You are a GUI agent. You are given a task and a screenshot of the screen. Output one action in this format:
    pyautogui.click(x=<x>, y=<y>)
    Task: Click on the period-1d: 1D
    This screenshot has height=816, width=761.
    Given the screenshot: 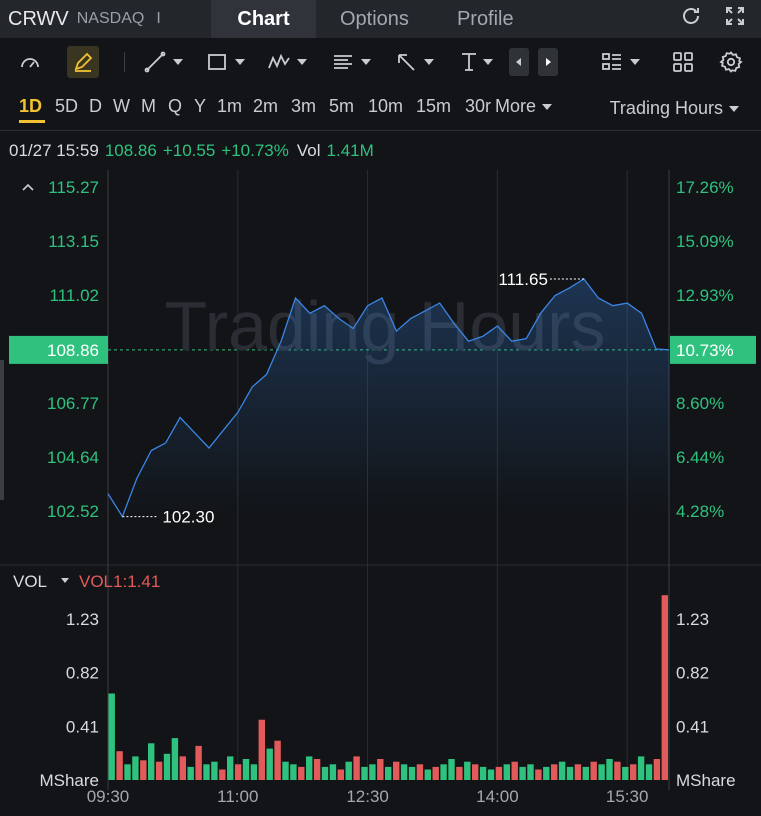 What is the action you would take?
    pyautogui.click(x=30, y=106)
    